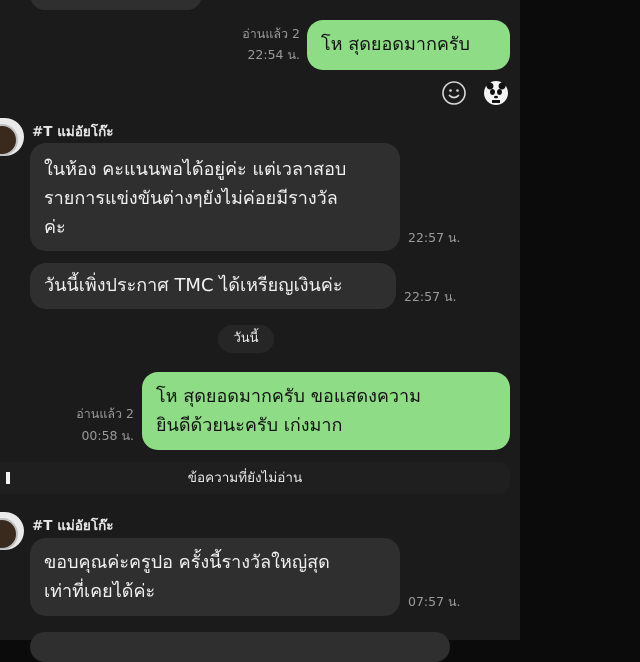  Describe the element at coordinates (100, 591) in the screenshot. I see `message-line: เท่าที่เคยได้ค่ะ` at that location.